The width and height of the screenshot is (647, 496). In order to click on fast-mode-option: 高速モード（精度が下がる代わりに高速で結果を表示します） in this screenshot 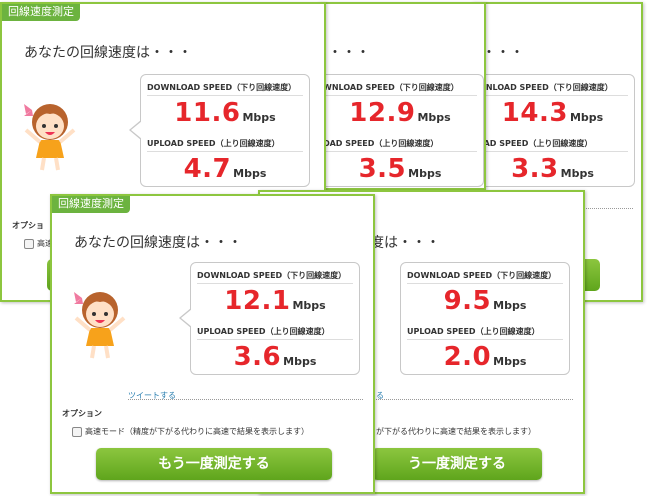, I will do `click(190, 431)`.